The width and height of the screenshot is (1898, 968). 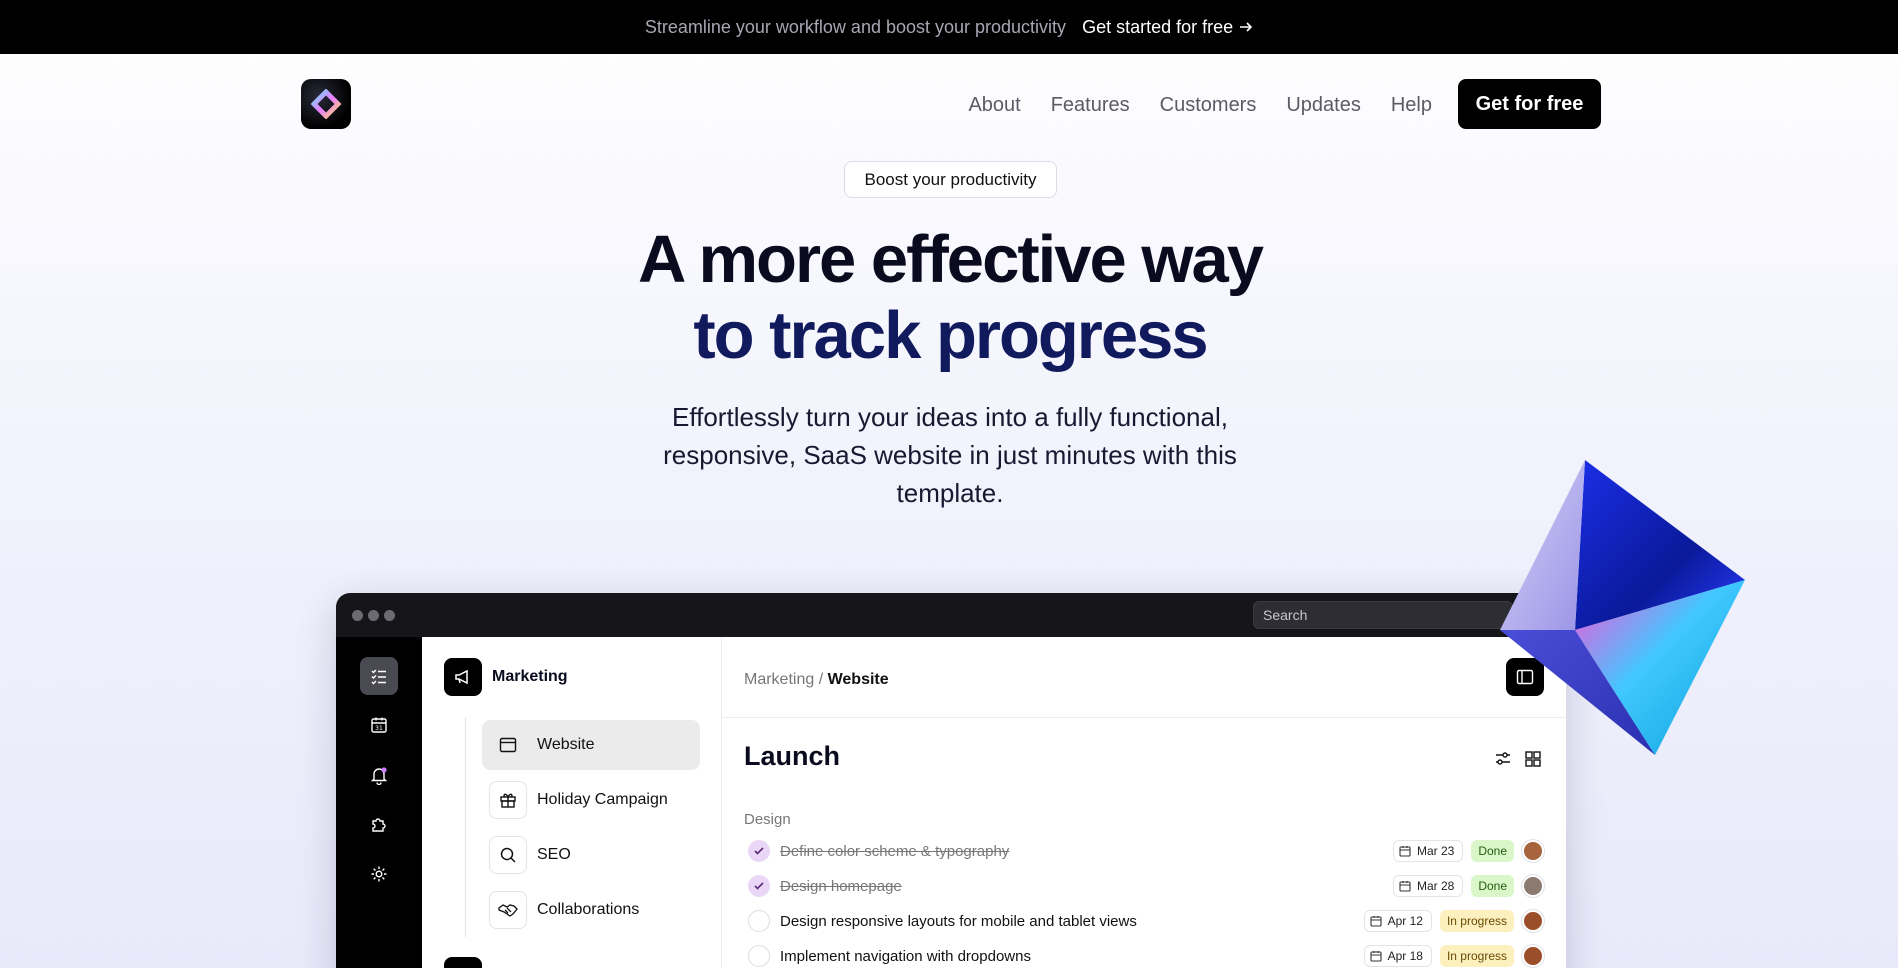 I want to click on project-name: Marketing, so click(x=530, y=676).